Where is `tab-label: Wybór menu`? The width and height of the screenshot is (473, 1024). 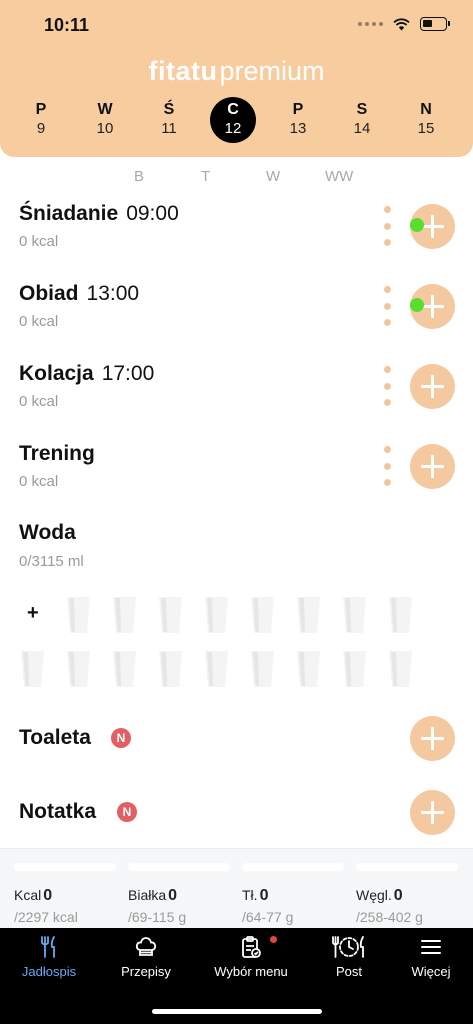 tab-label: Wybór menu is located at coordinates (251, 971).